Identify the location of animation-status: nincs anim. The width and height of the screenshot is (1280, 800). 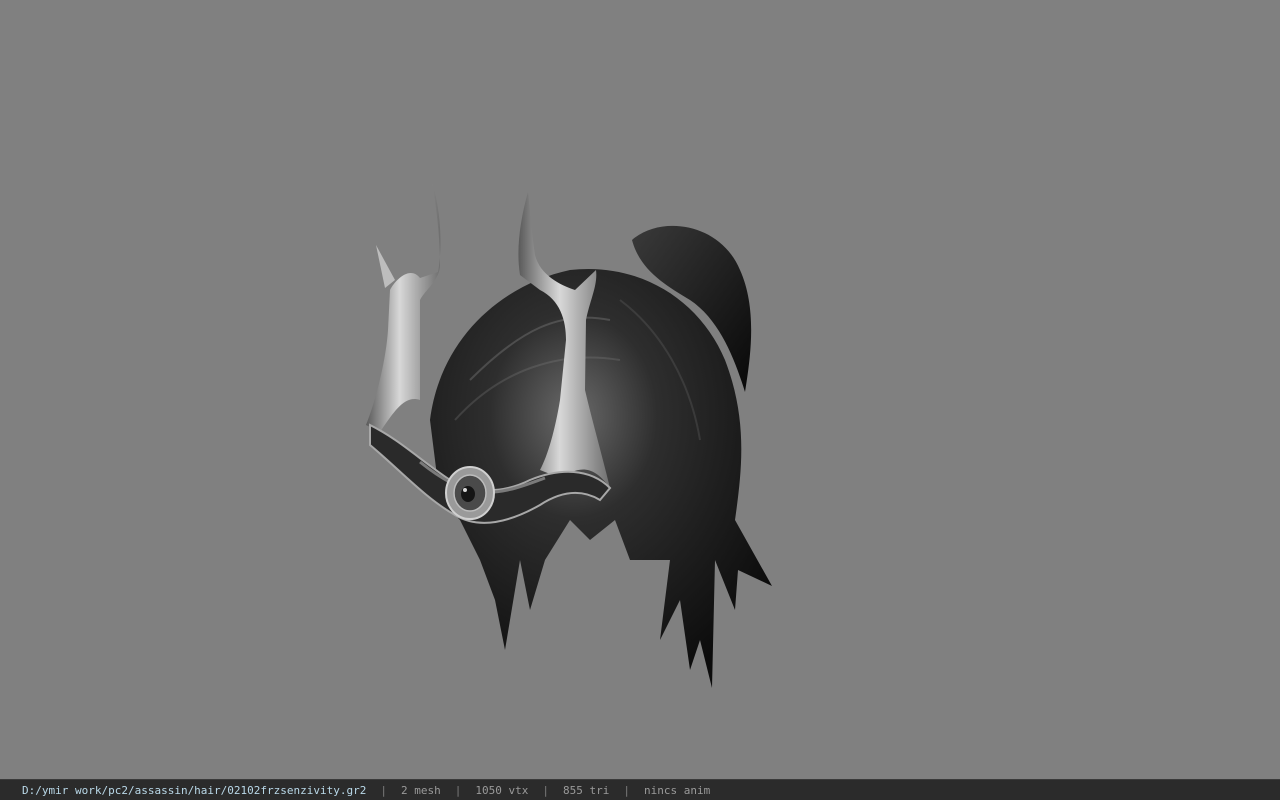
(677, 790).